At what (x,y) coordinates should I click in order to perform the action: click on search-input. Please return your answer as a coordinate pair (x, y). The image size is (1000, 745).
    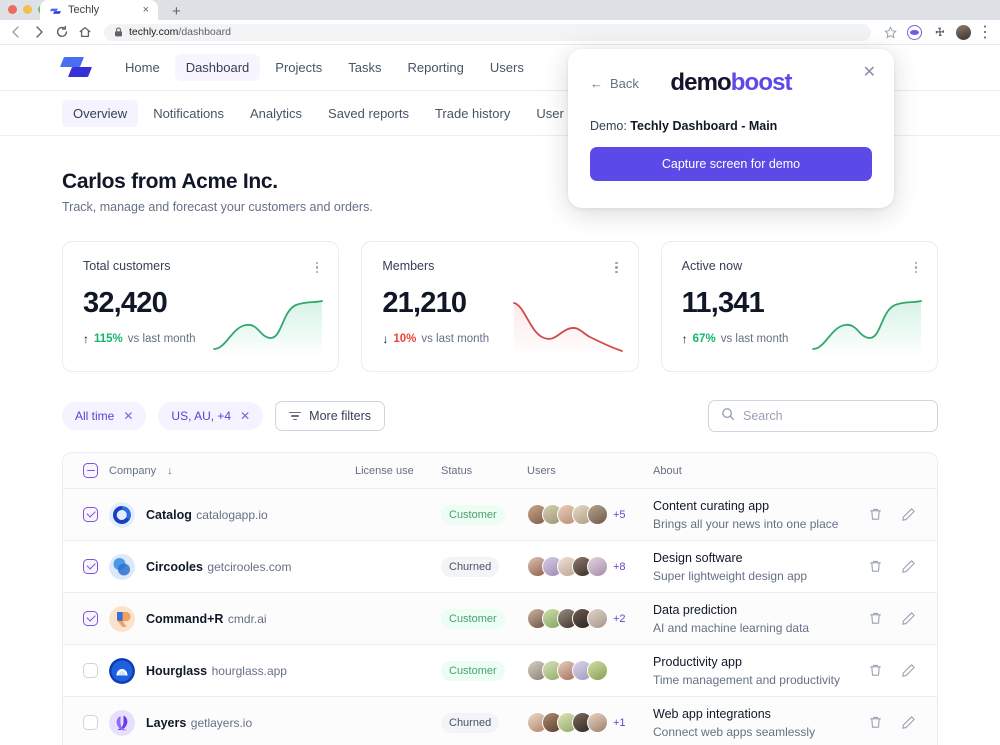
    Looking at the image, I should click on (834, 416).